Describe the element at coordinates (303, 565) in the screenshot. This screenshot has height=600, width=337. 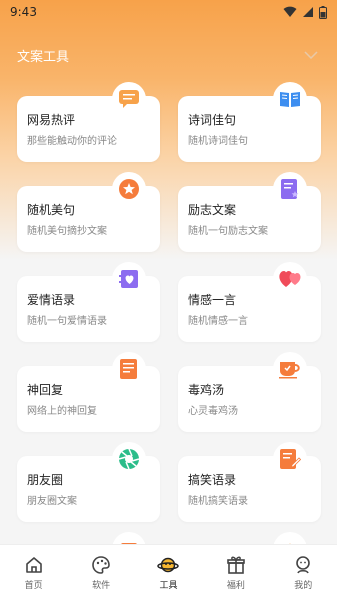
I see `user-icon` at that location.